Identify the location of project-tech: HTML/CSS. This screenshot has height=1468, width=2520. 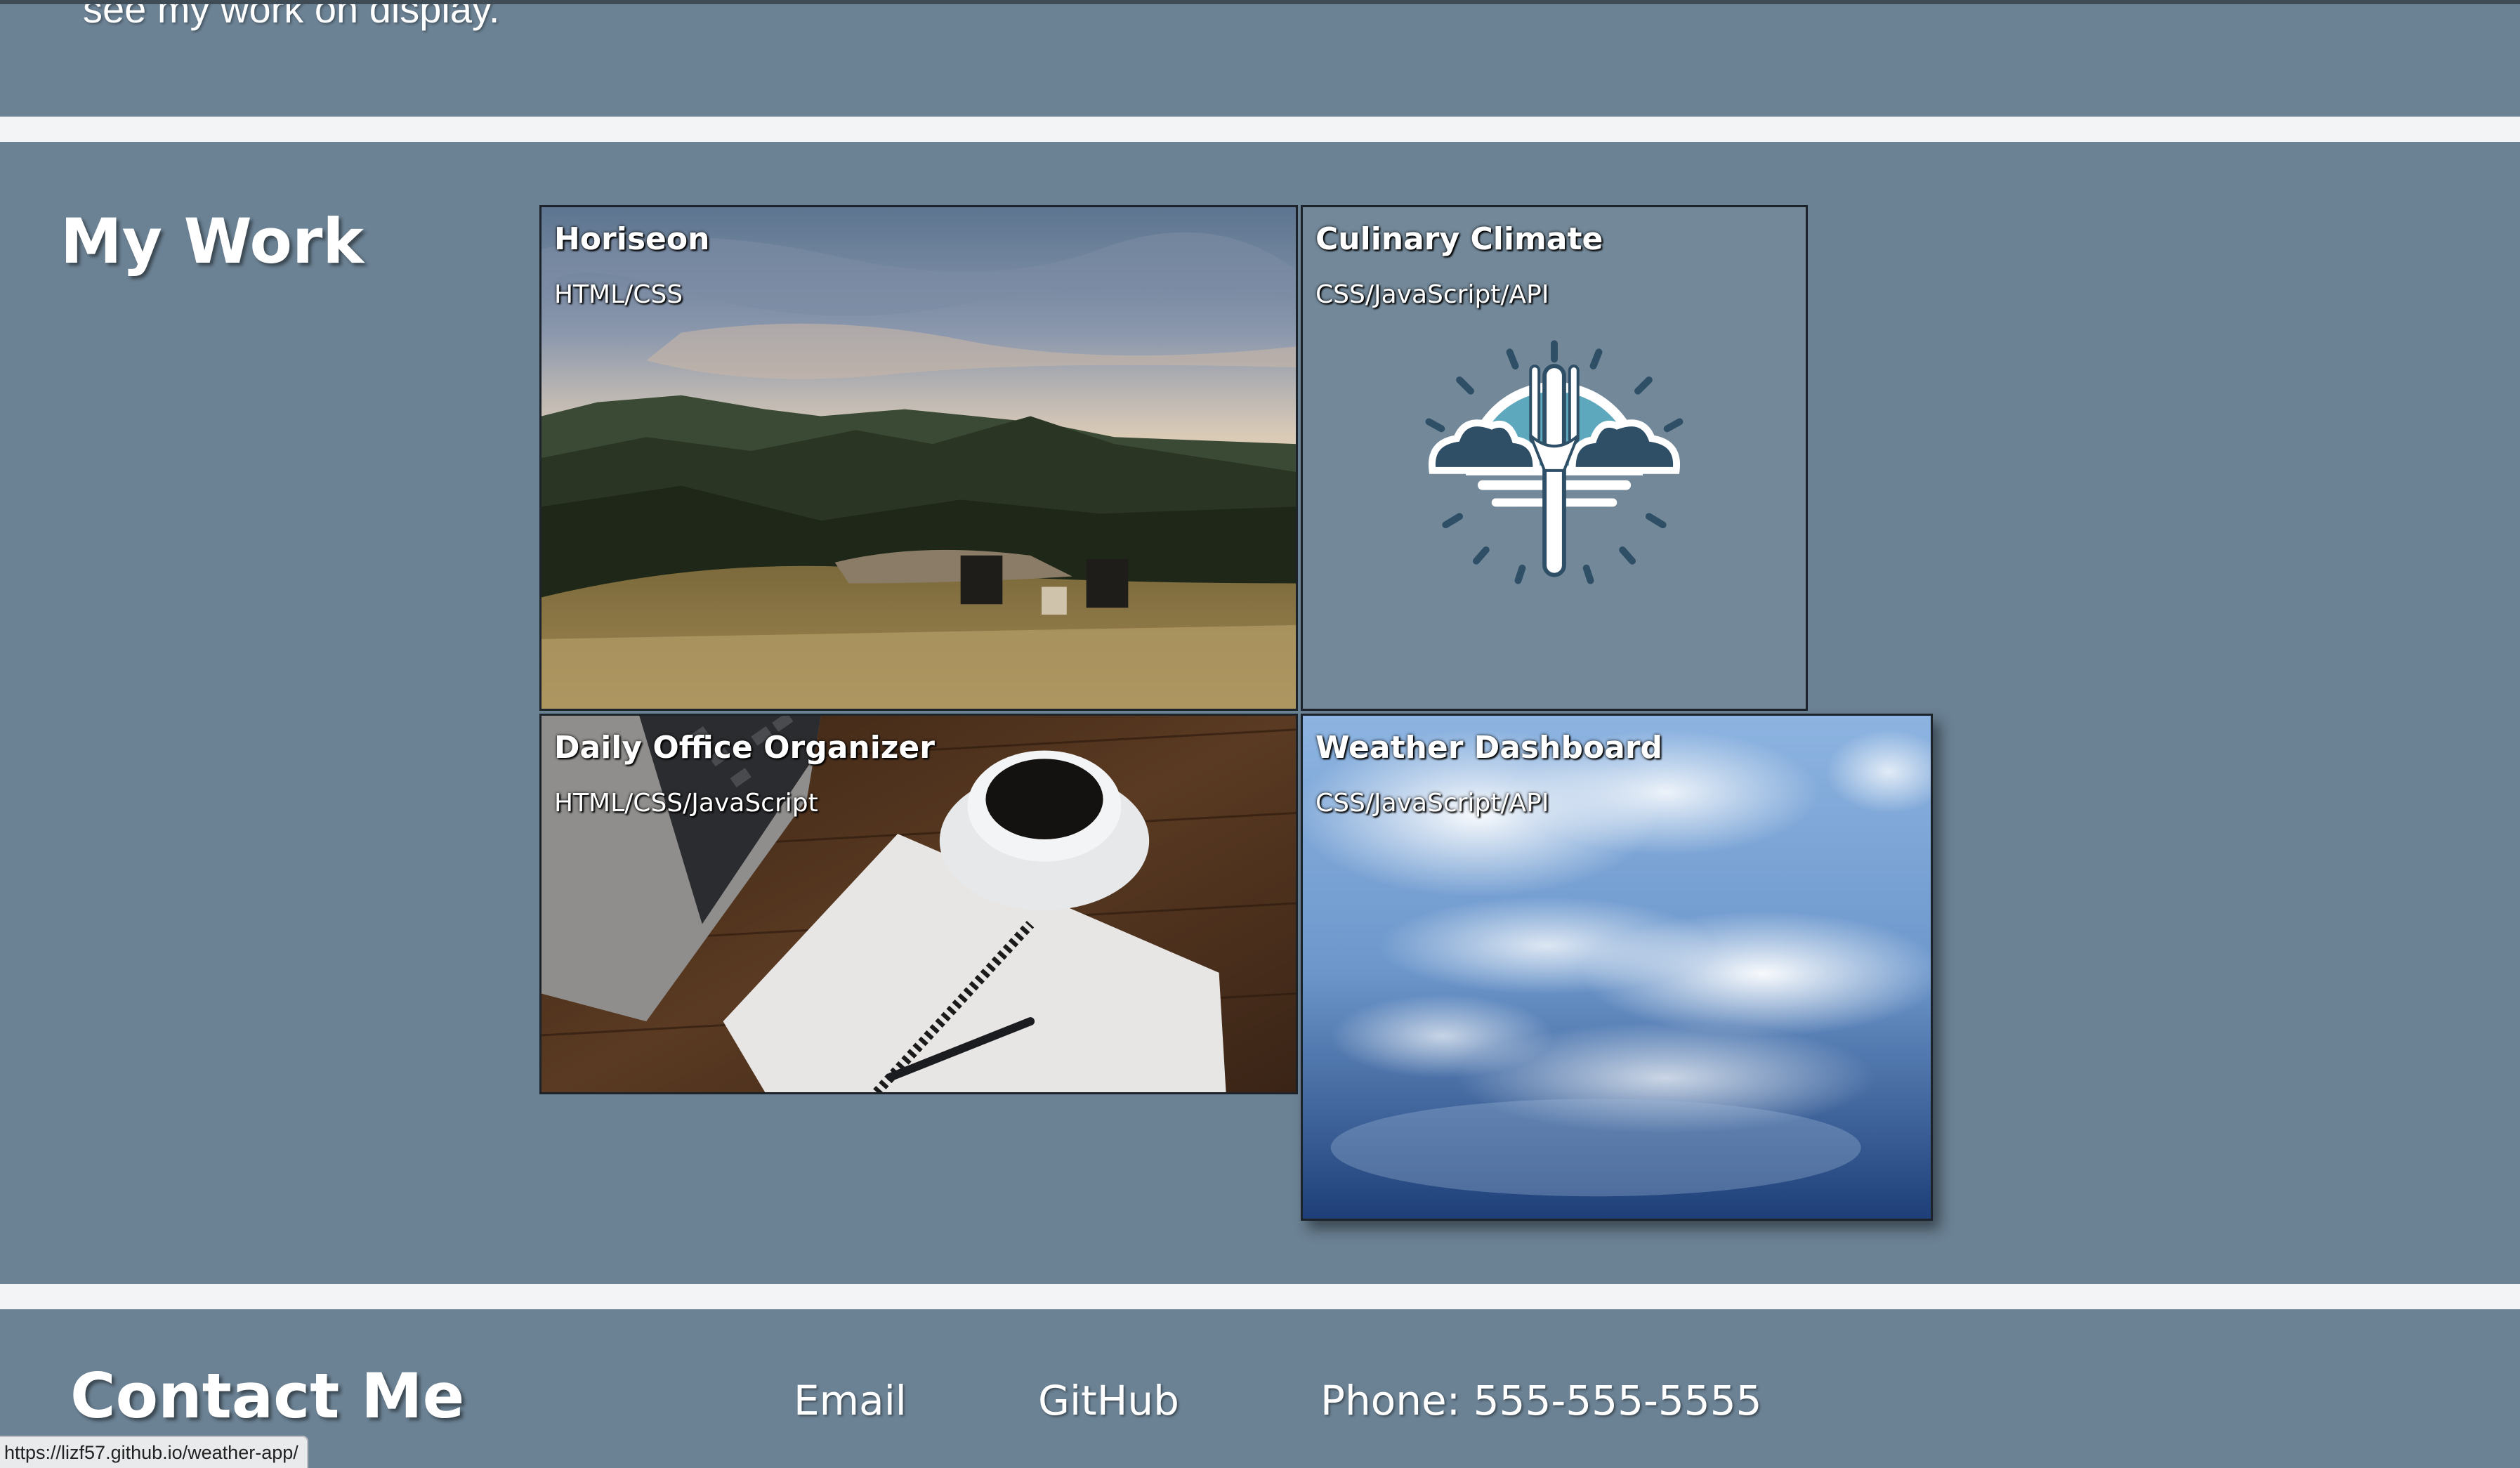
(618, 294).